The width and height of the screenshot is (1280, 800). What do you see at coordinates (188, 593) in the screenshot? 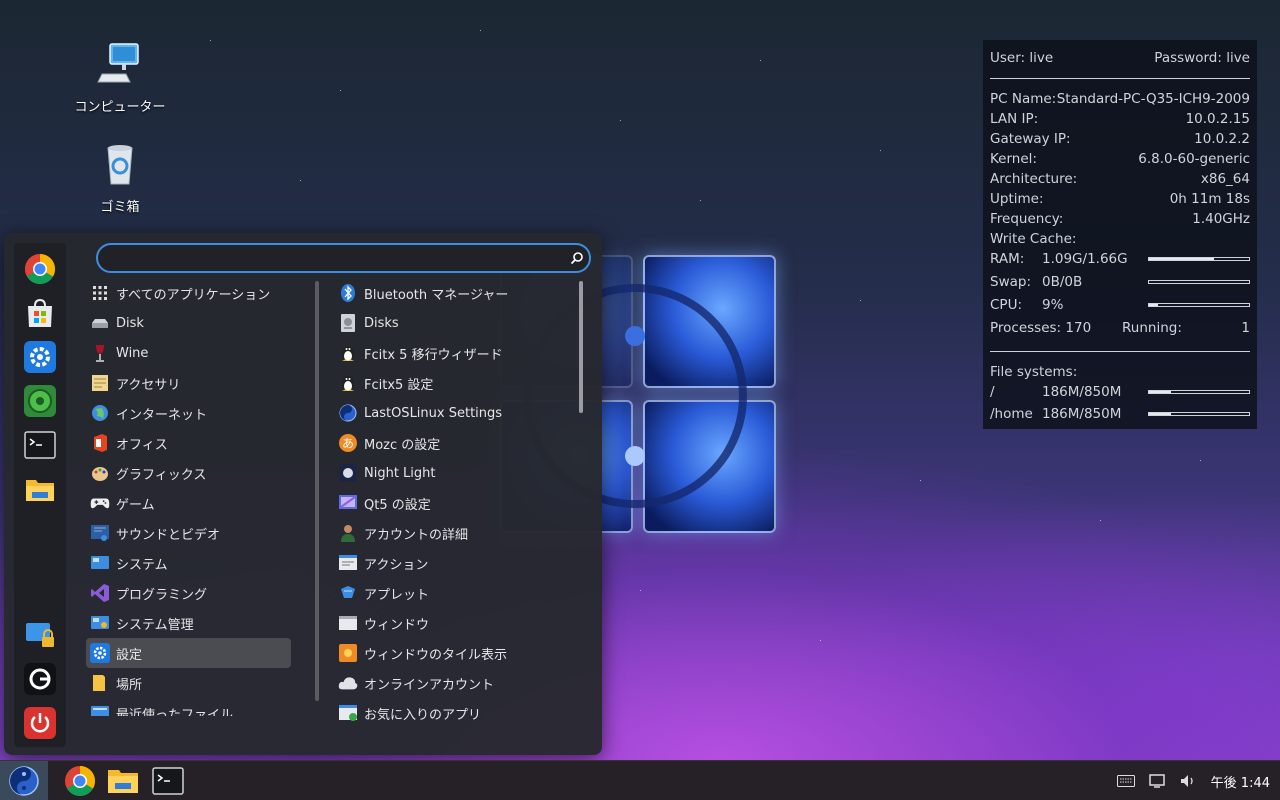
I see `category-item: プログラミング` at bounding box center [188, 593].